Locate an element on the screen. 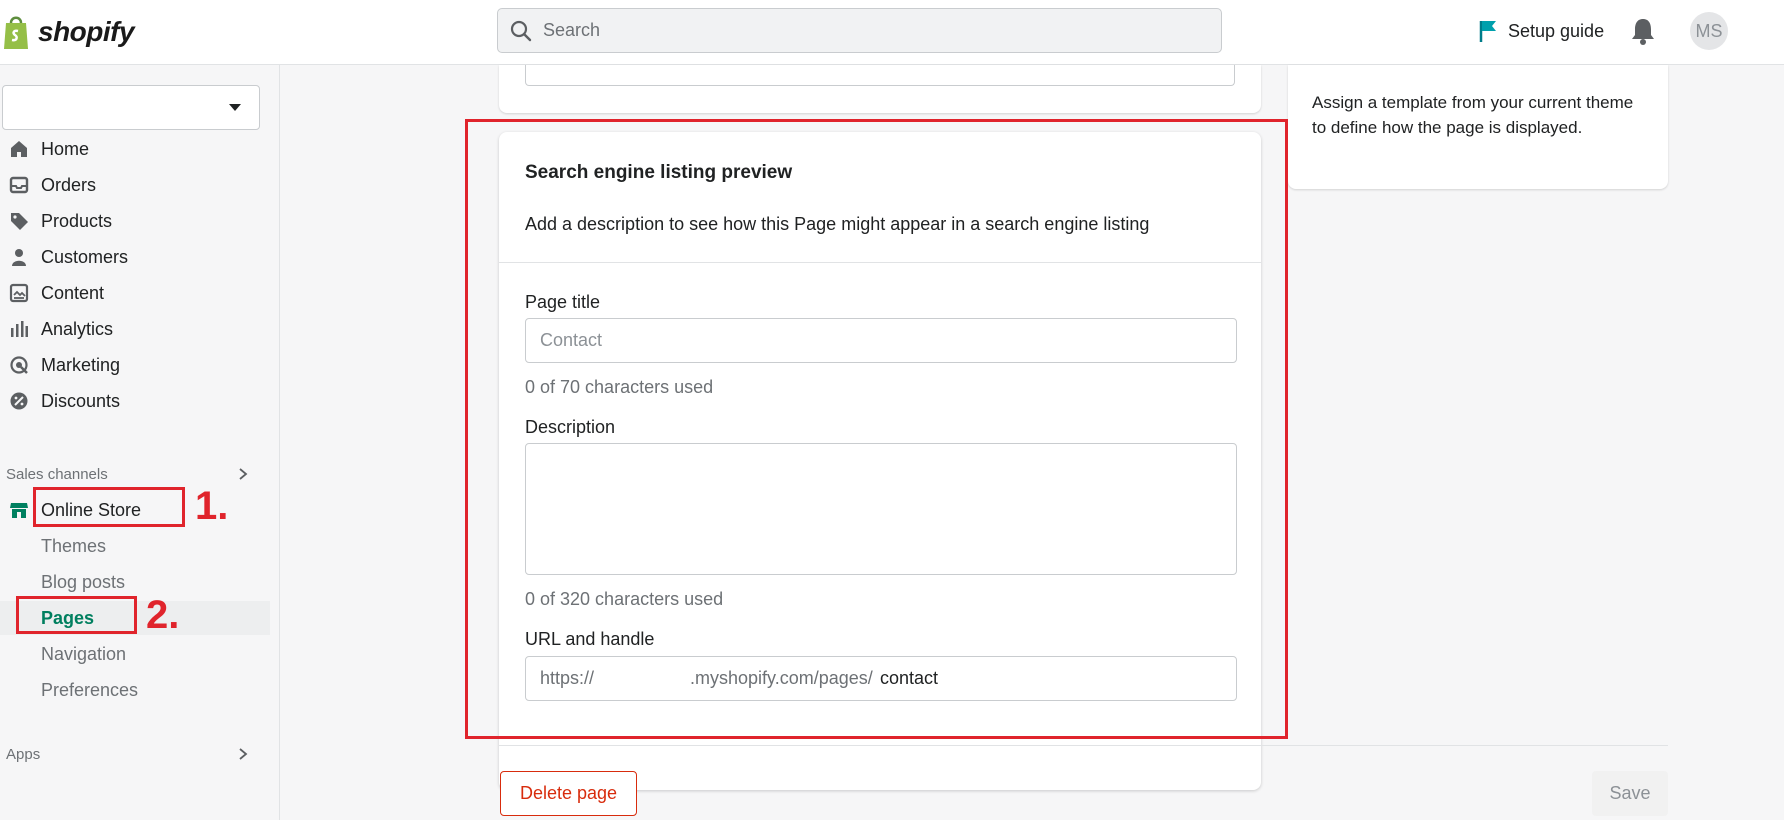  sidebar-subitem-label: Themes is located at coordinates (74, 545).